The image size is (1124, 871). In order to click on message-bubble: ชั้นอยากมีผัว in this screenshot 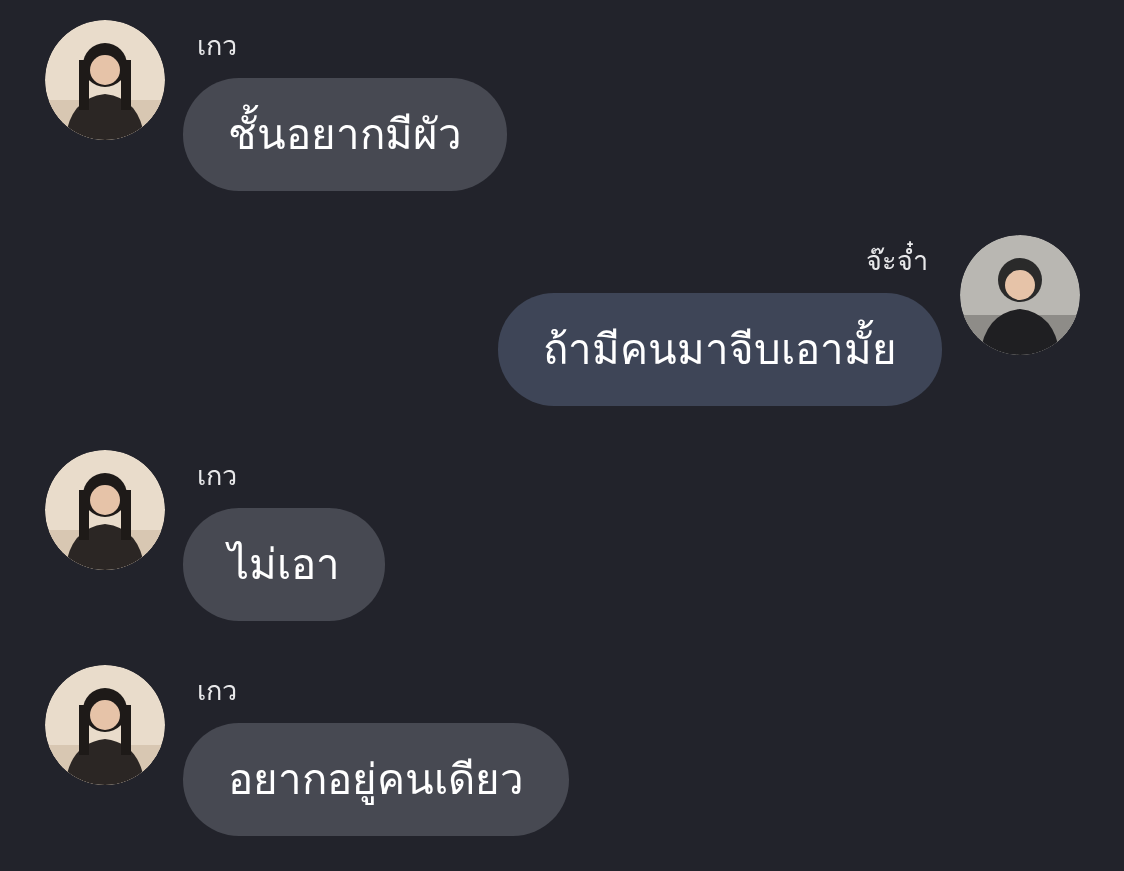, I will do `click(345, 134)`.